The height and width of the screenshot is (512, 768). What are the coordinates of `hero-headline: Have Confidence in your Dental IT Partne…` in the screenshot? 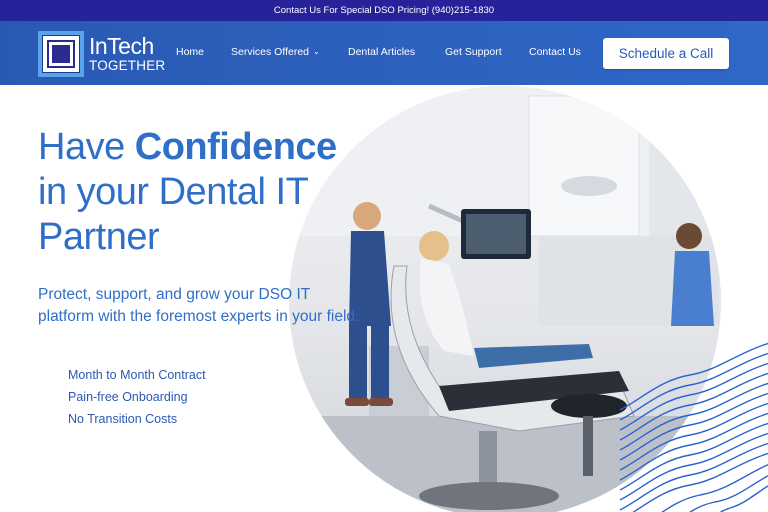 It's located at (208, 192).